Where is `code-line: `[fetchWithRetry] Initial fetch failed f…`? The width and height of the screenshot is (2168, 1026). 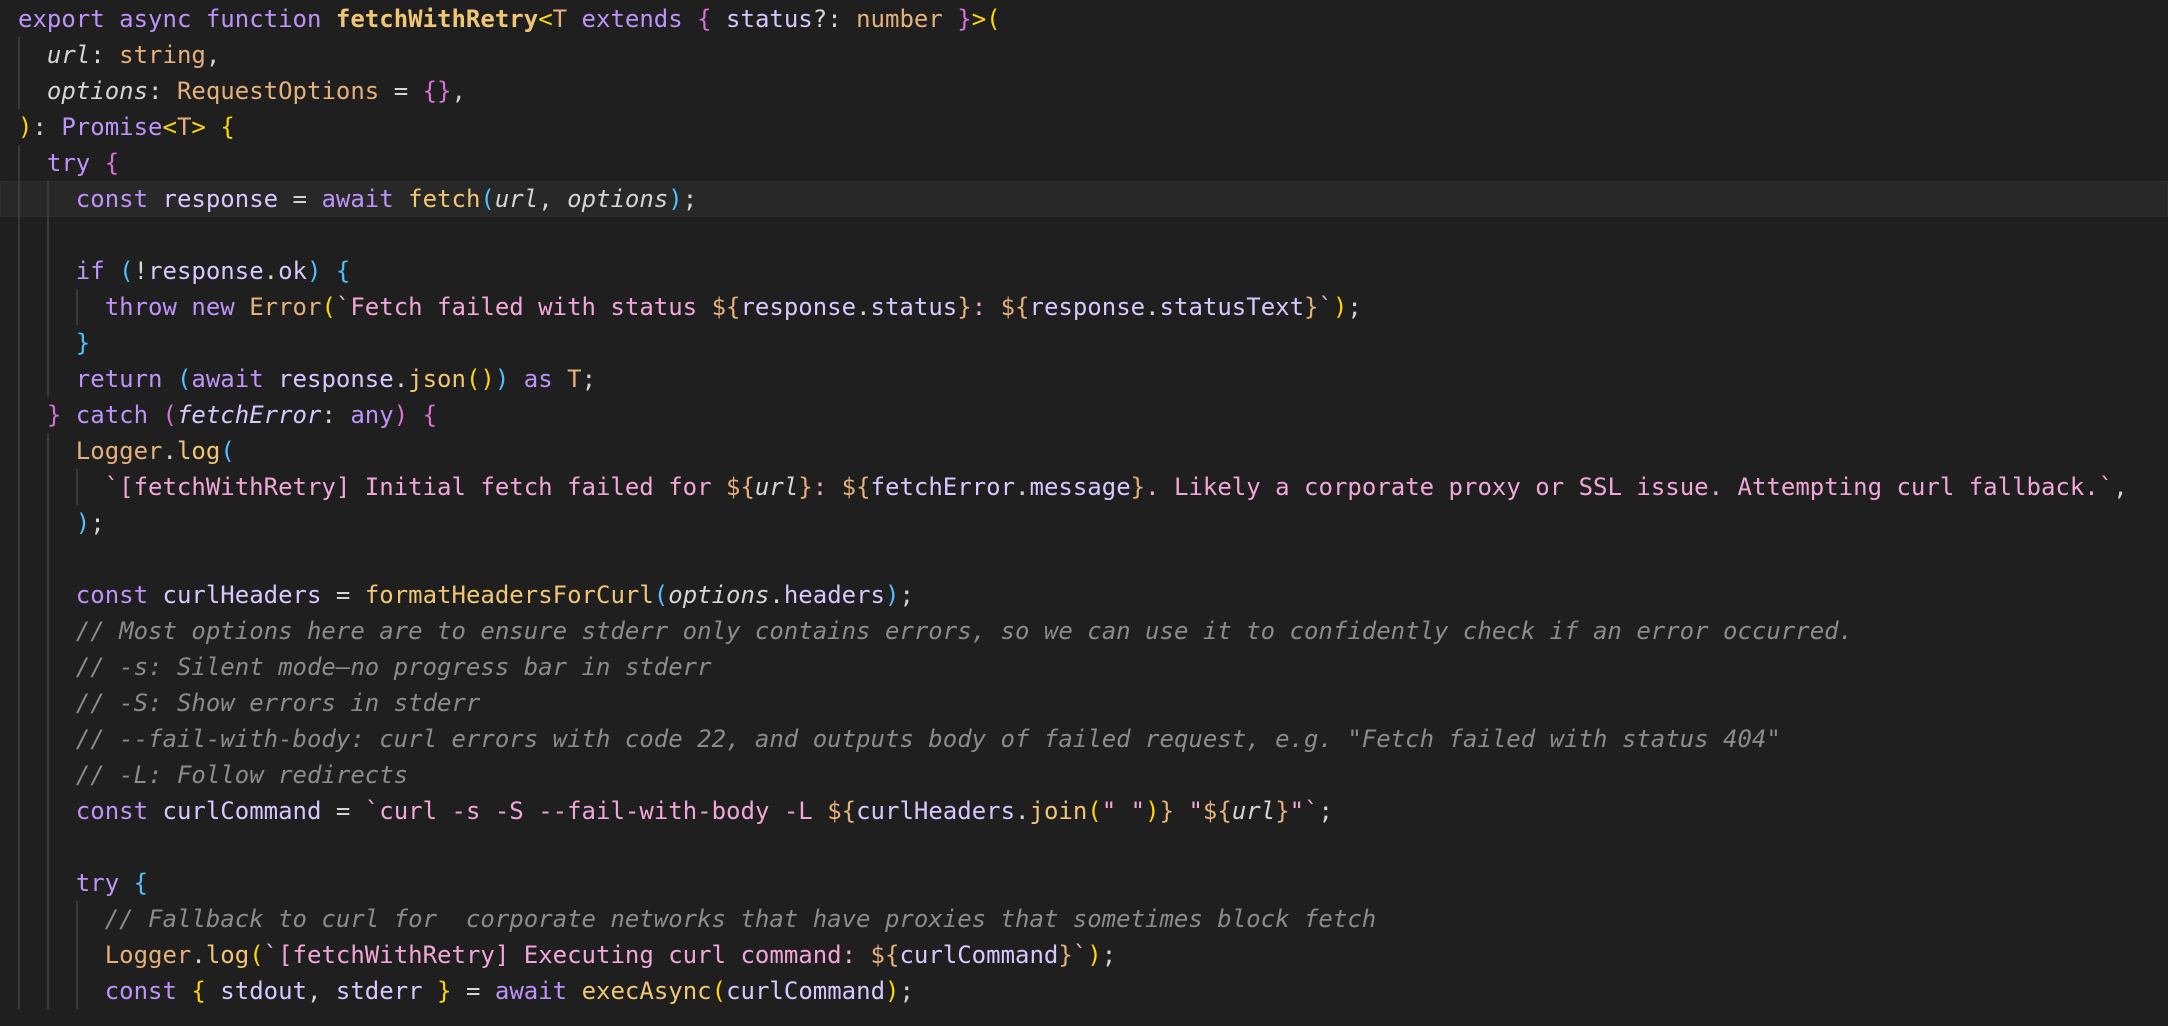 code-line: `[fetchWithRetry] Initial fetch failed f… is located at coordinates (1084, 487).